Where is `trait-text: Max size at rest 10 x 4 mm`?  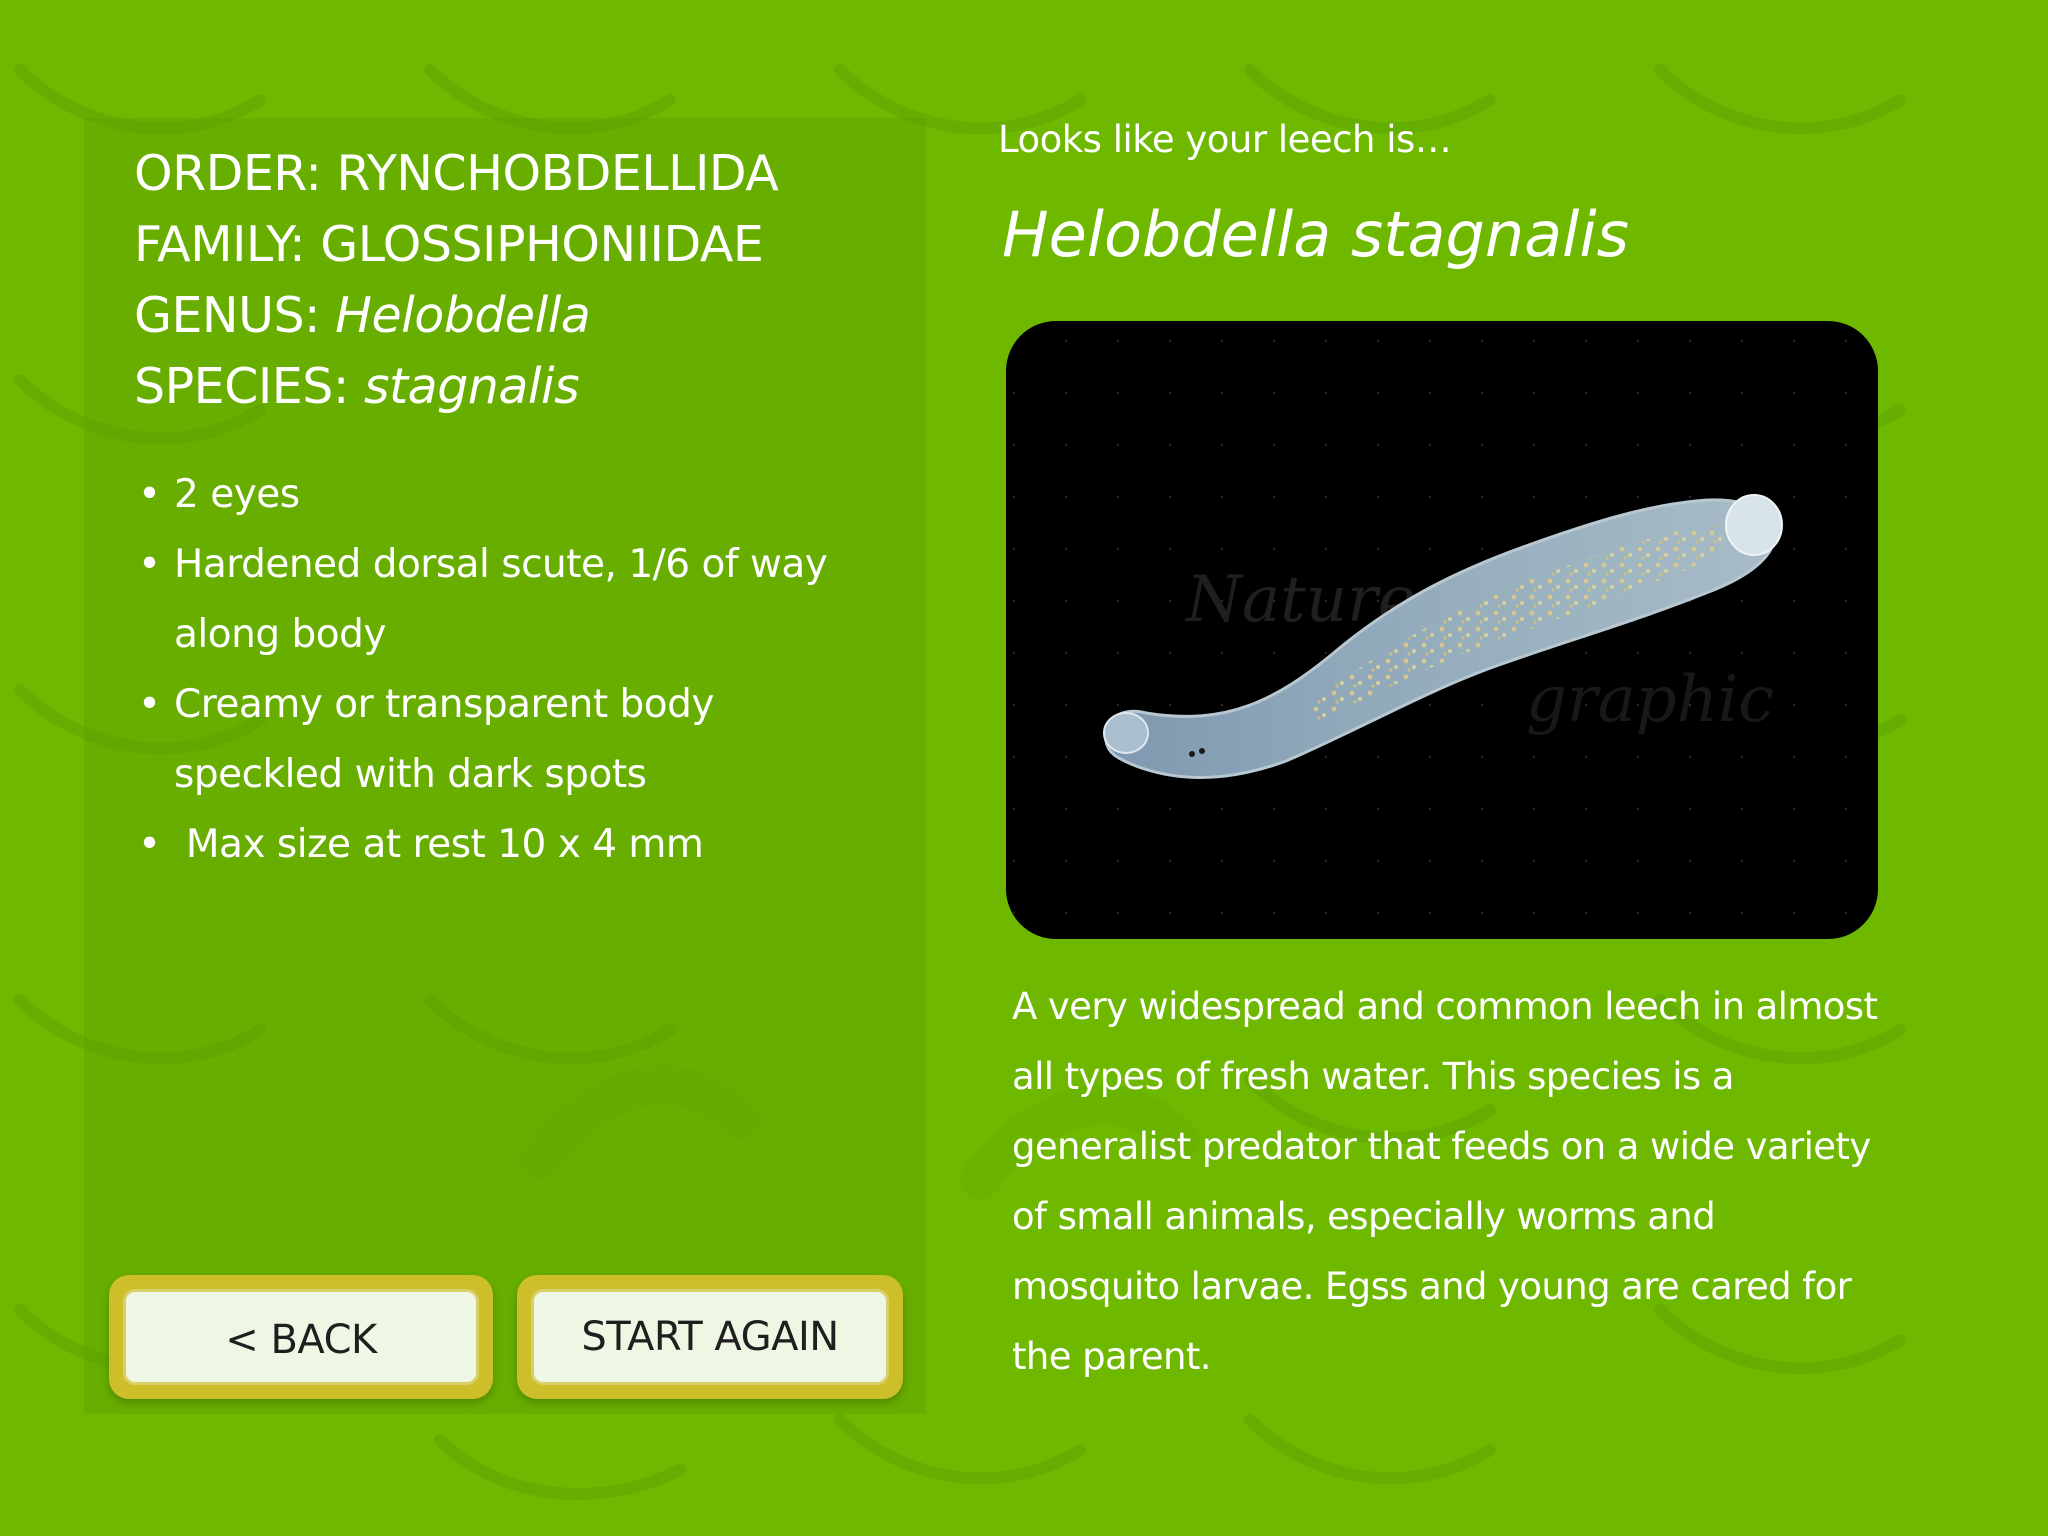
trait-text: Max size at rest 10 x 4 mm is located at coordinates (439, 844).